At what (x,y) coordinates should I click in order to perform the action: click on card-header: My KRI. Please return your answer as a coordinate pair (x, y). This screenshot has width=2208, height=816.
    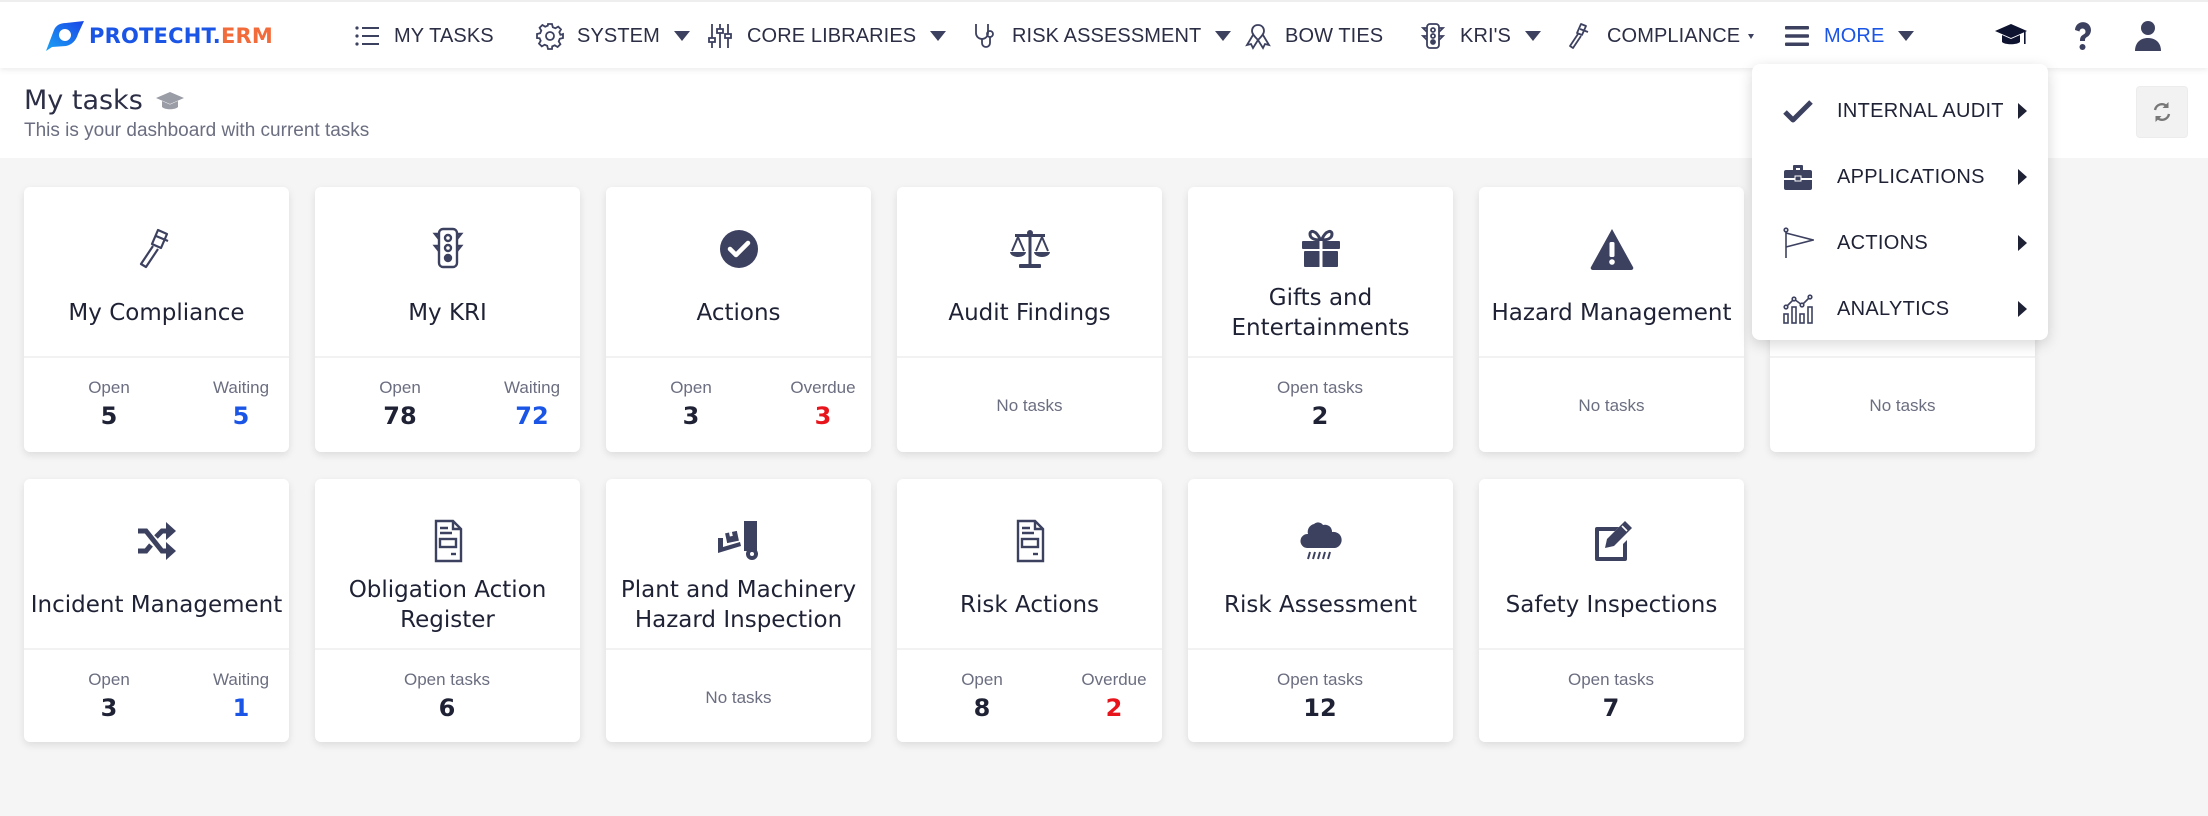
    Looking at the image, I should click on (447, 272).